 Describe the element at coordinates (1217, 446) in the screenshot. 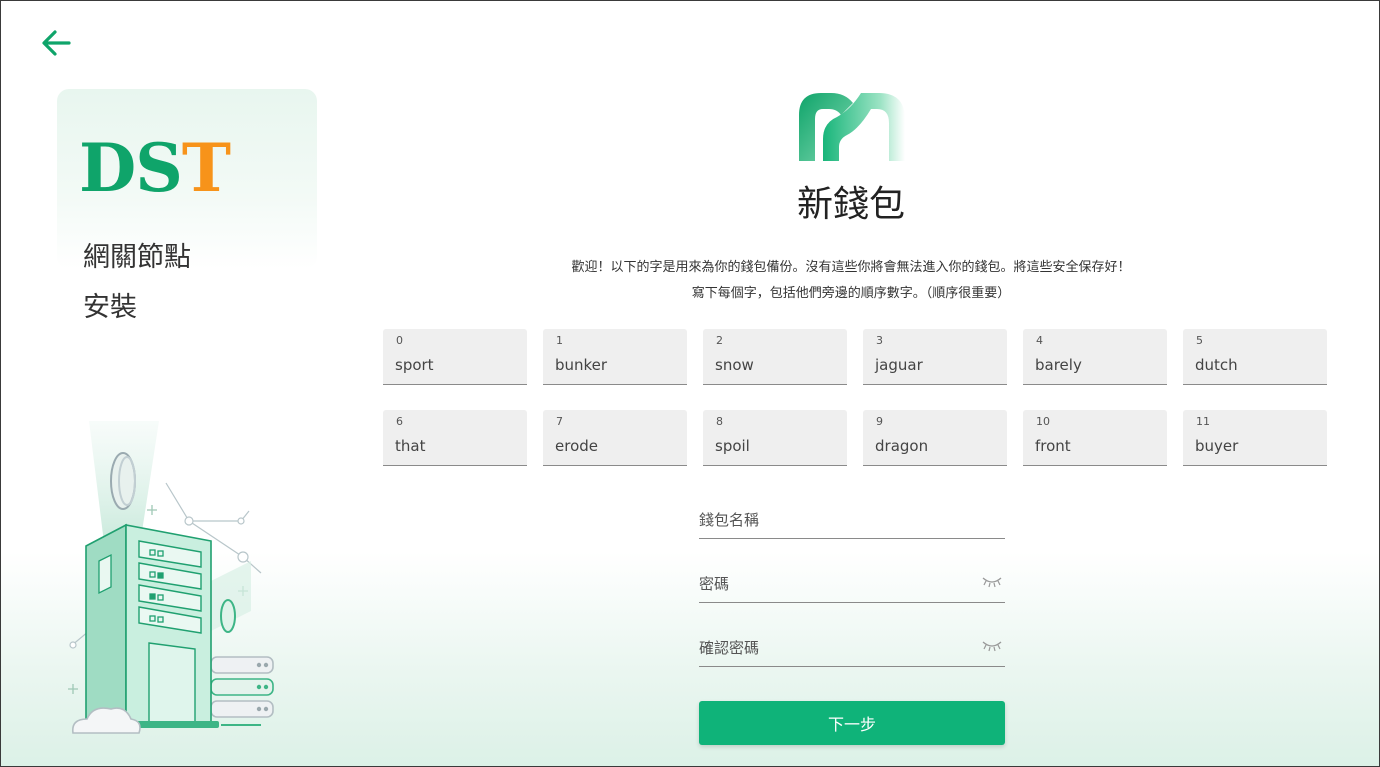

I see `seed-word: buyer` at that location.